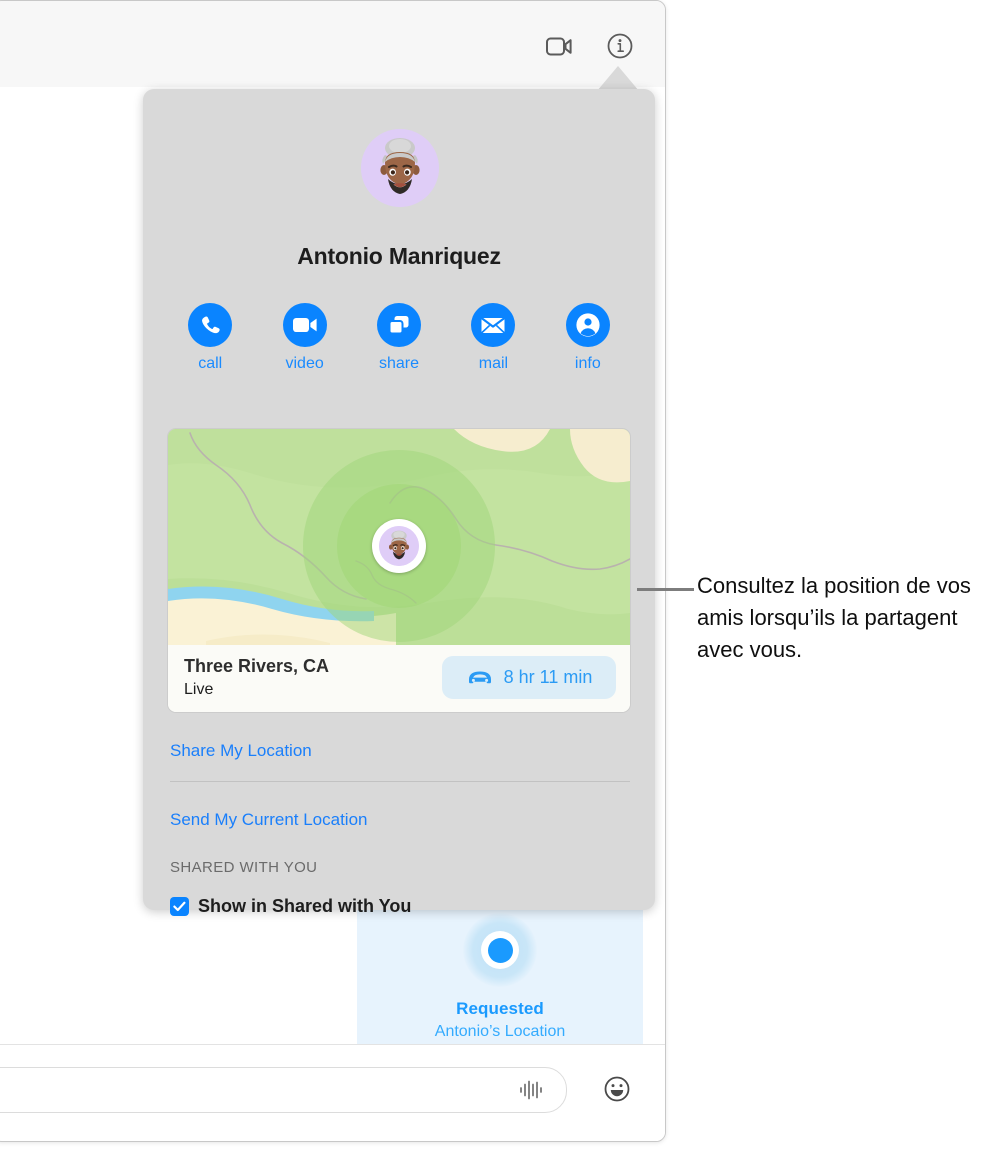 Image resolution: width=1008 pixels, height=1162 pixels. What do you see at coordinates (588, 325) in the screenshot?
I see `person-circle-icon` at bounding box center [588, 325].